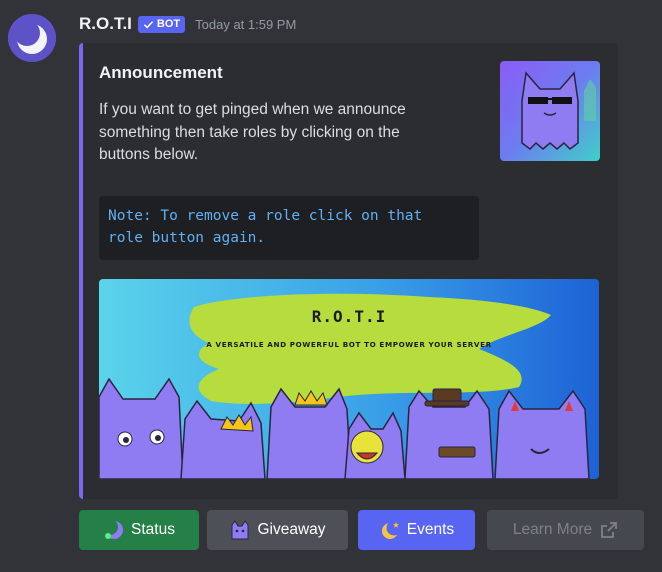 The image size is (662, 572). What do you see at coordinates (609, 530) in the screenshot?
I see `external-link-icon` at bounding box center [609, 530].